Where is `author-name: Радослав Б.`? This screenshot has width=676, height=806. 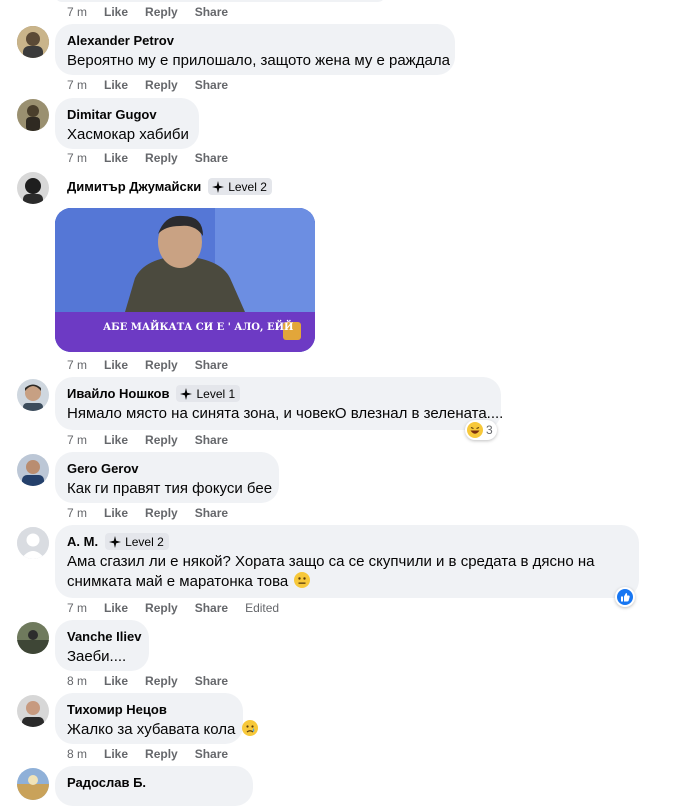
author-name: Радослав Б. is located at coordinates (106, 782).